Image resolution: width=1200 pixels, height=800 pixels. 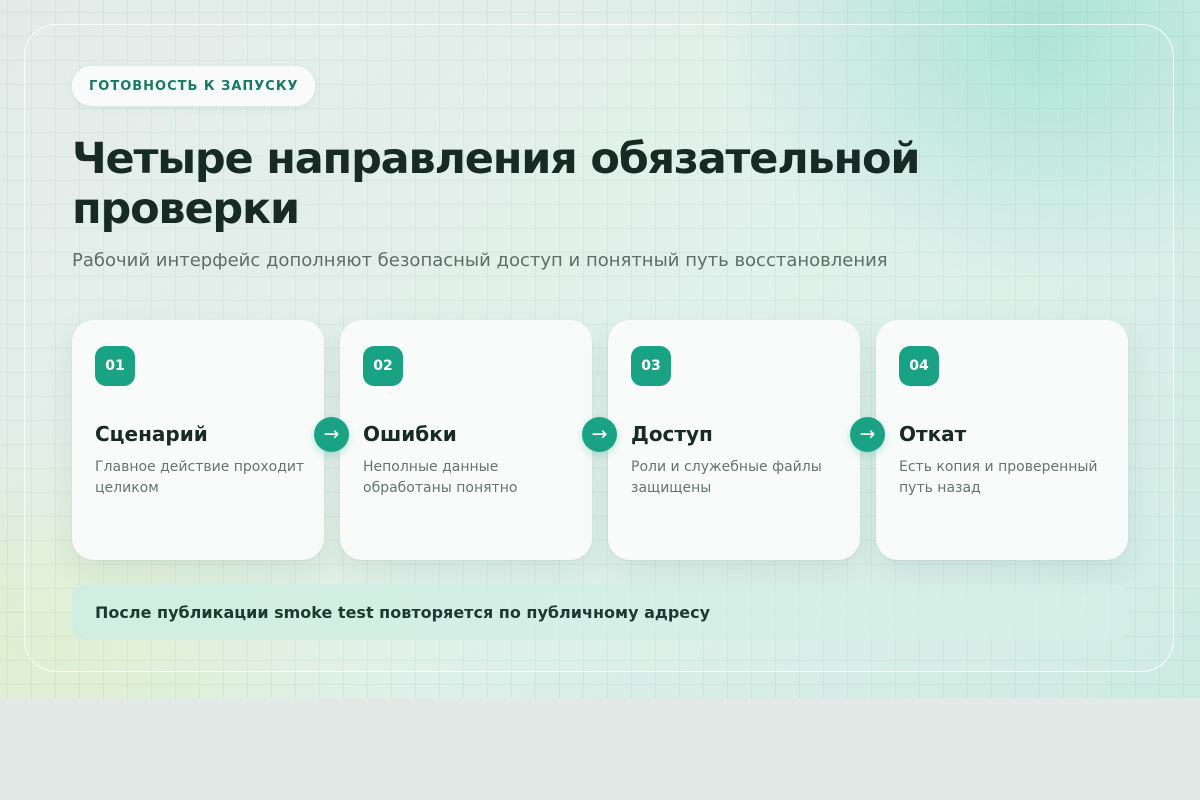 What do you see at coordinates (496, 184) in the screenshot?
I see `page-title: Четыре направления обязательной проверки` at bounding box center [496, 184].